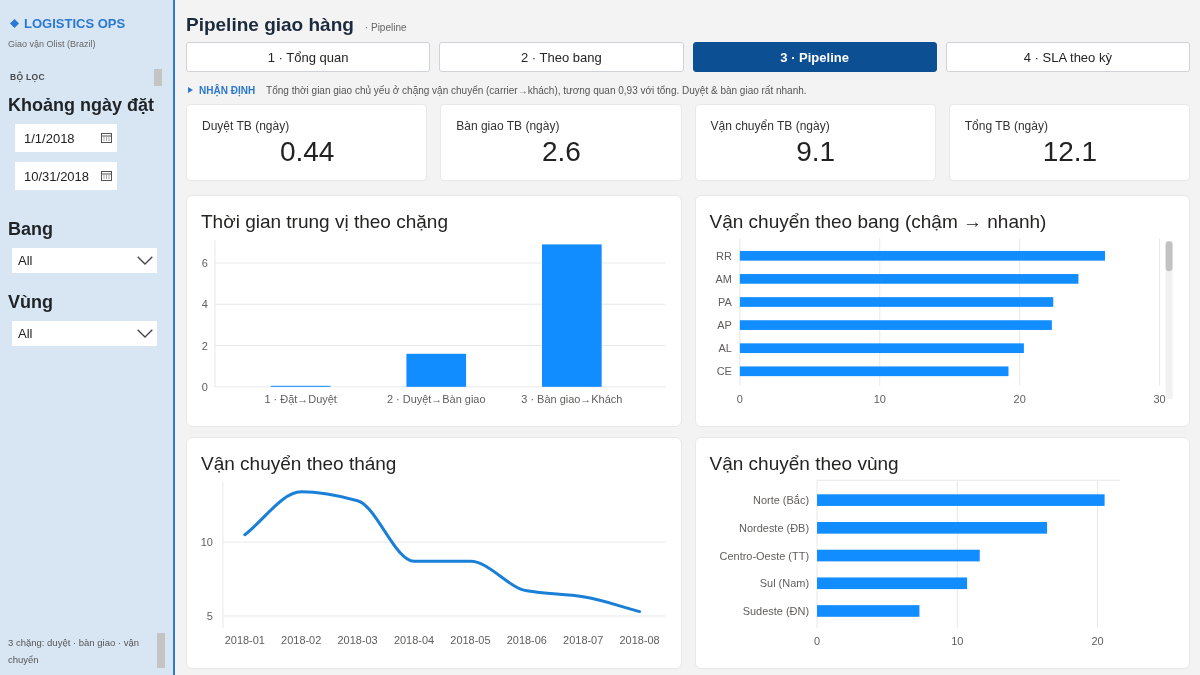 Image resolution: width=1200 pixels, height=675 pixels. Describe the element at coordinates (561, 57) in the screenshot. I see `tab: 2 · Theo bang` at that location.